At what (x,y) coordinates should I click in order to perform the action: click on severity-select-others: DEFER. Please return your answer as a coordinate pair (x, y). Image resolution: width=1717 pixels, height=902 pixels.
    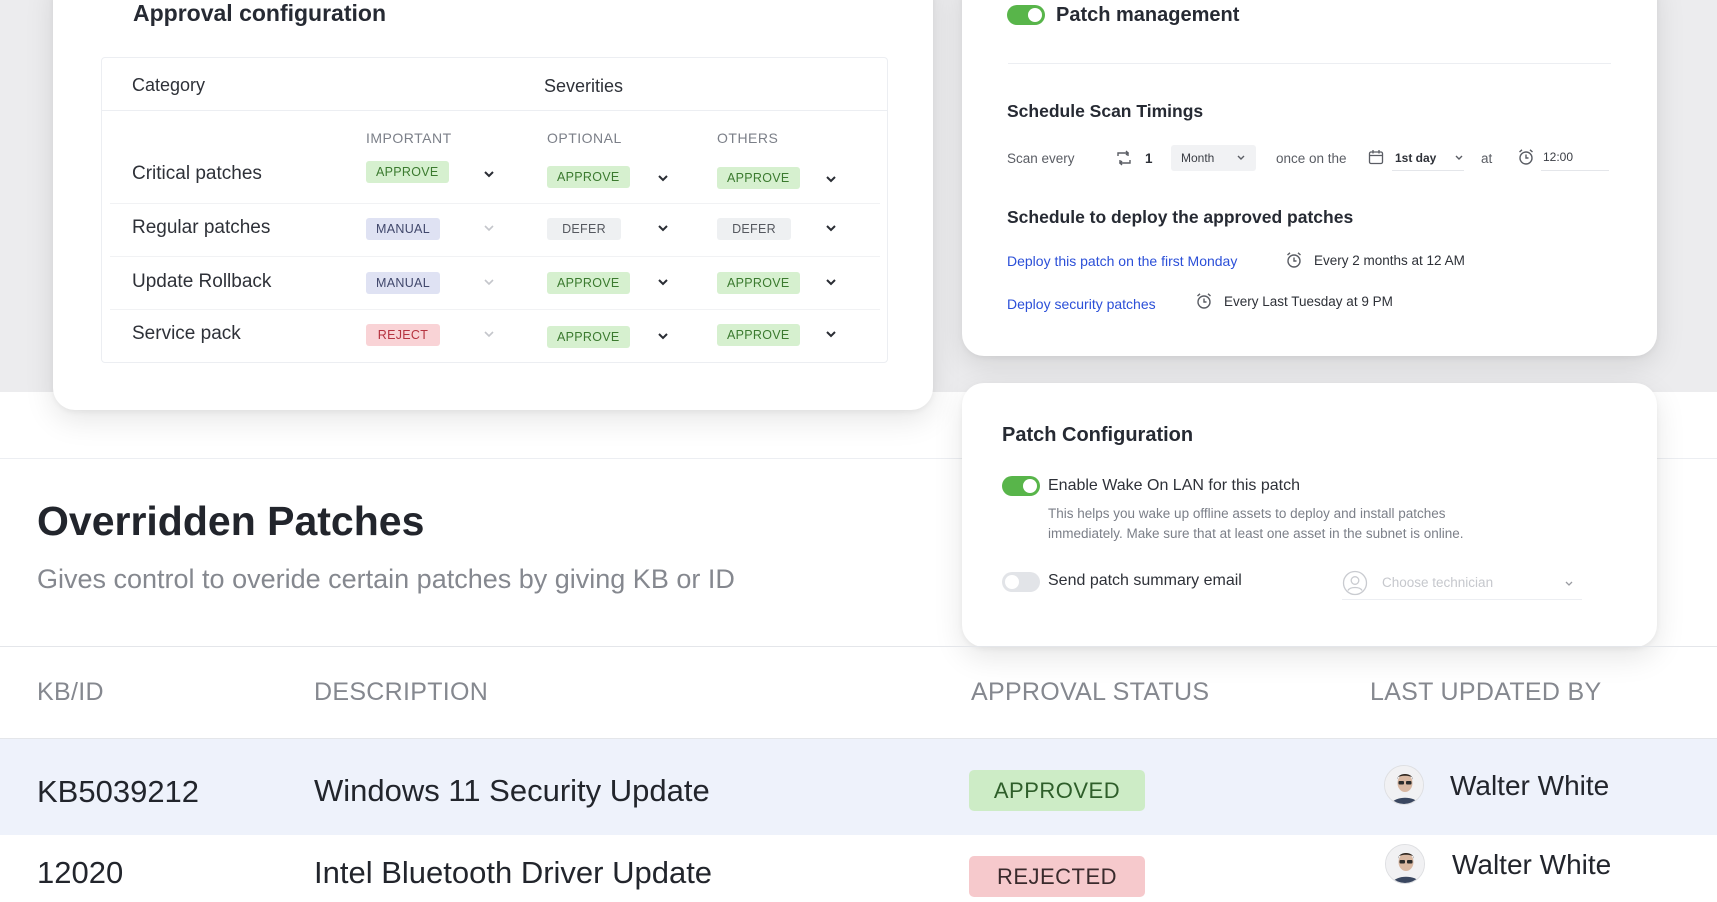
    Looking at the image, I should click on (754, 229).